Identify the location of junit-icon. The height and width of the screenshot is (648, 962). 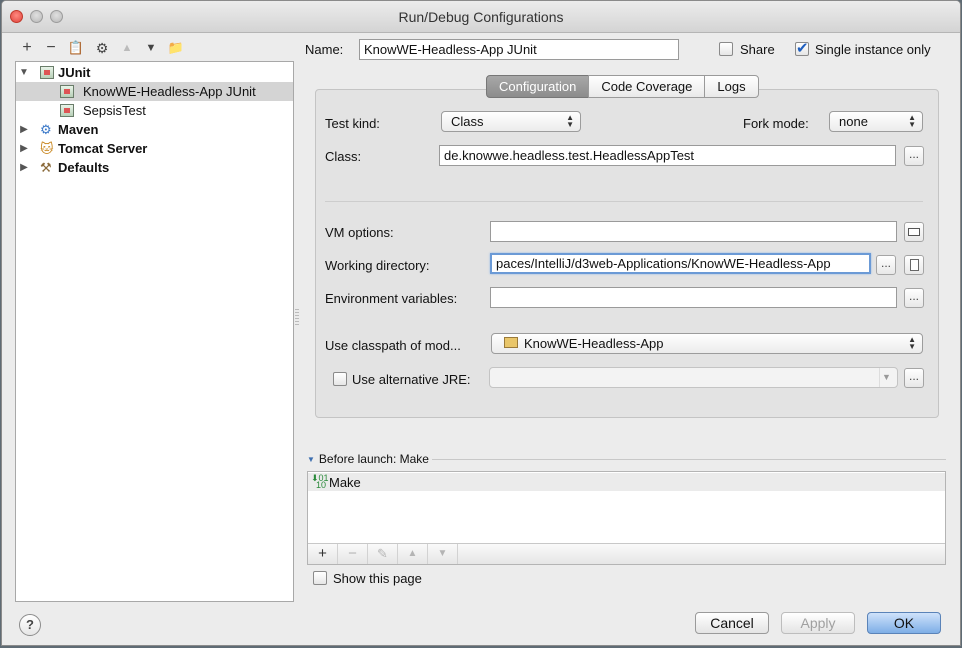
(47, 72).